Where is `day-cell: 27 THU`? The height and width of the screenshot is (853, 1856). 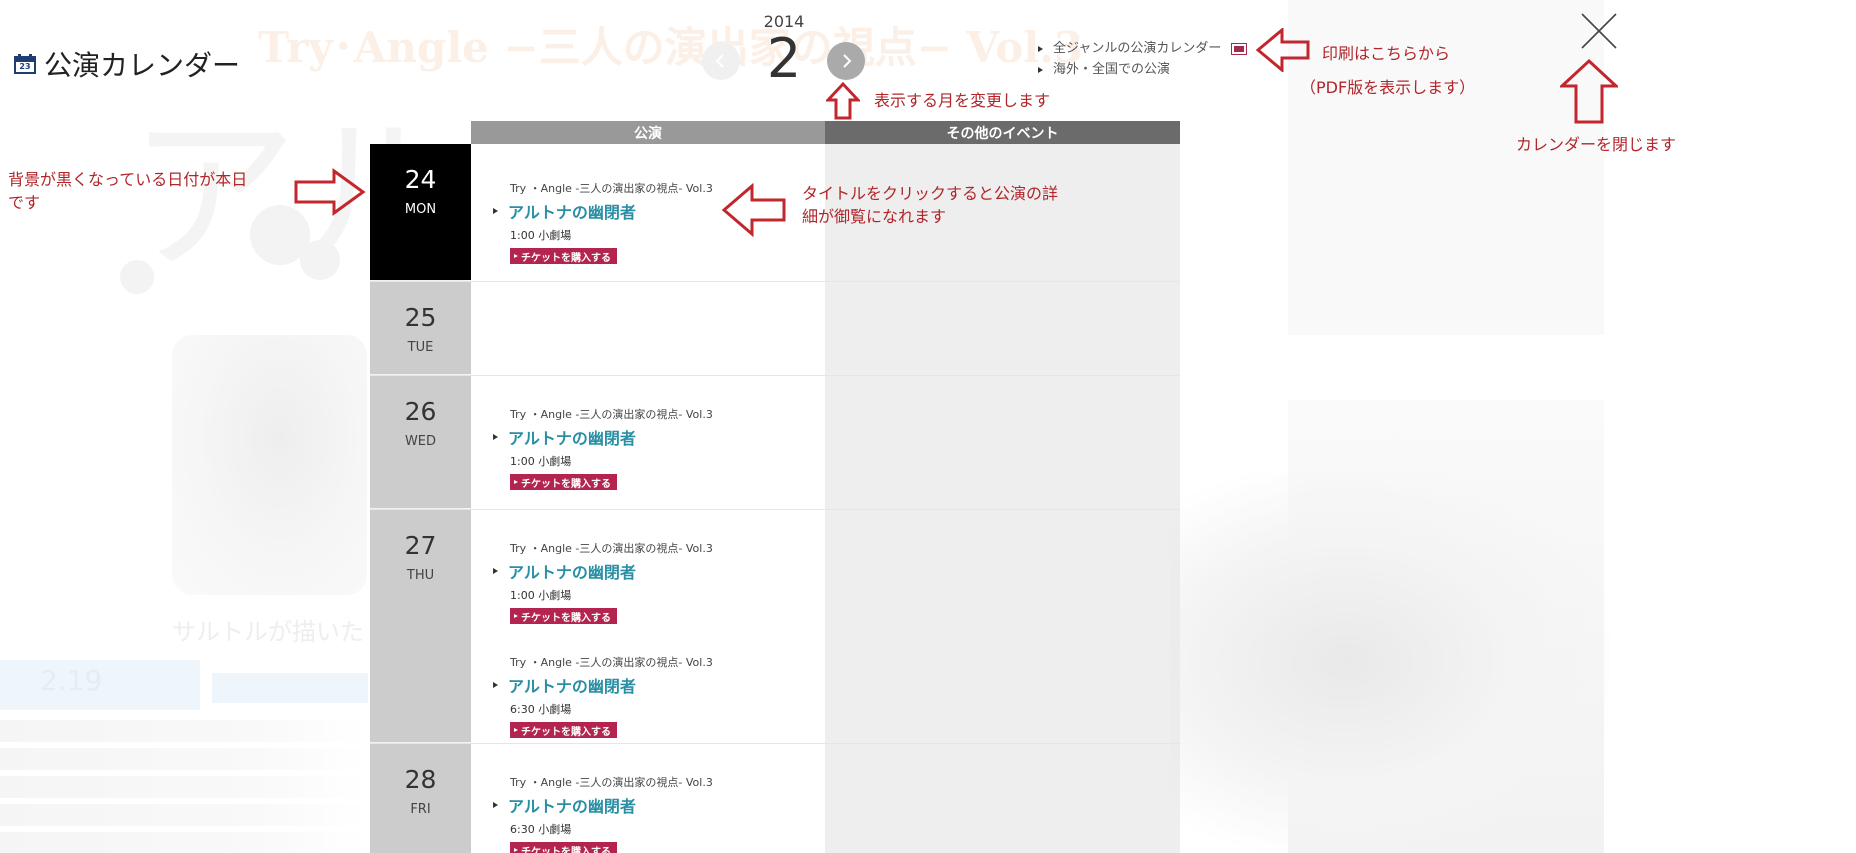 day-cell: 27 THU is located at coordinates (420, 626).